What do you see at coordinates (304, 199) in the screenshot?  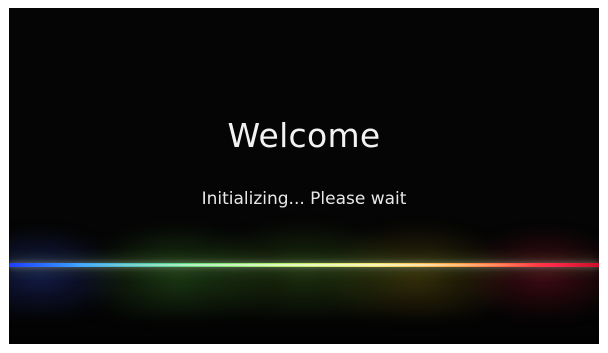 I see `status-message: Initializing... Please wait` at bounding box center [304, 199].